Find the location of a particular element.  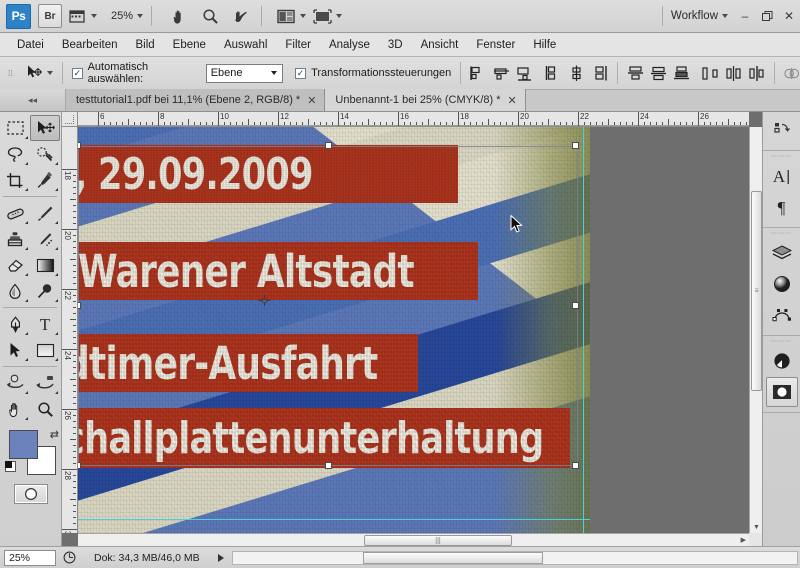

align-bottom-edges-icon is located at coordinates (599, 73).